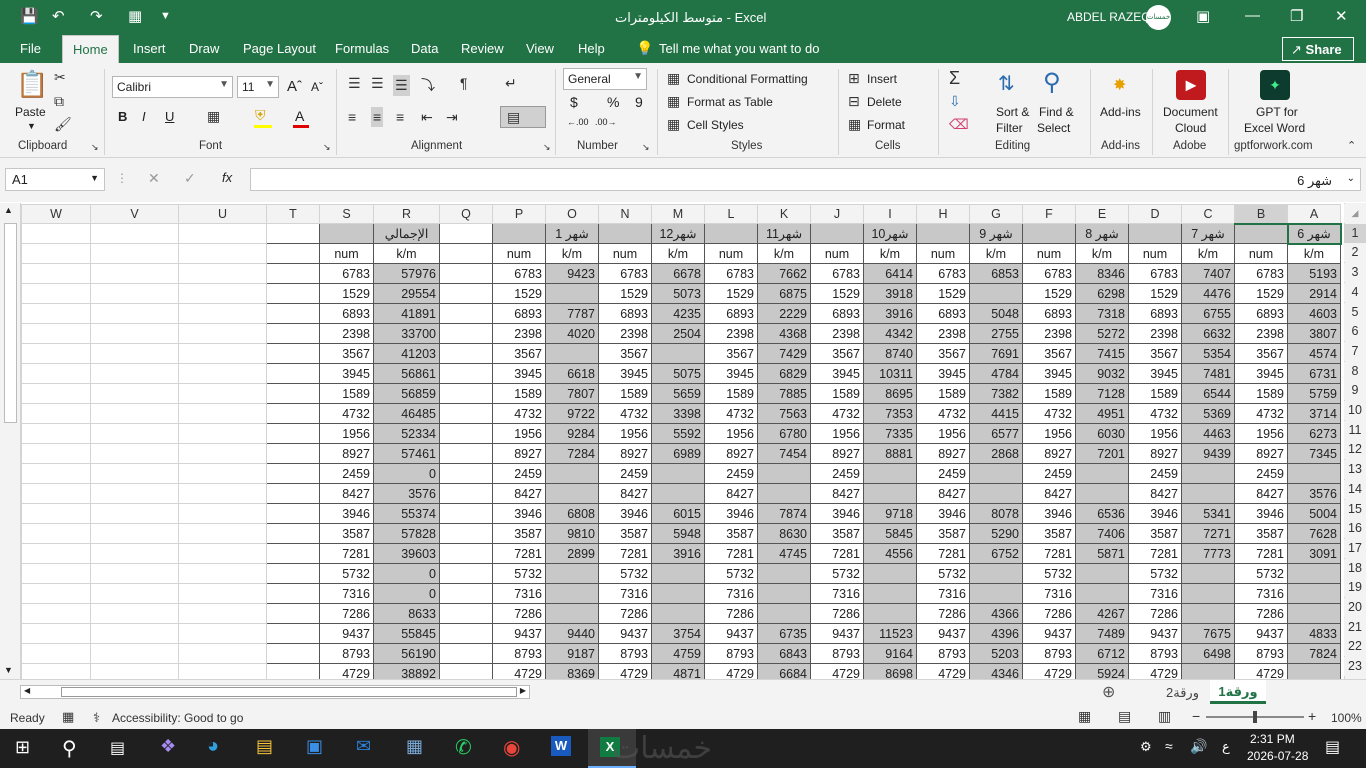  What do you see at coordinates (55, 179) in the screenshot?
I see `name-box: A1 ▼` at bounding box center [55, 179].